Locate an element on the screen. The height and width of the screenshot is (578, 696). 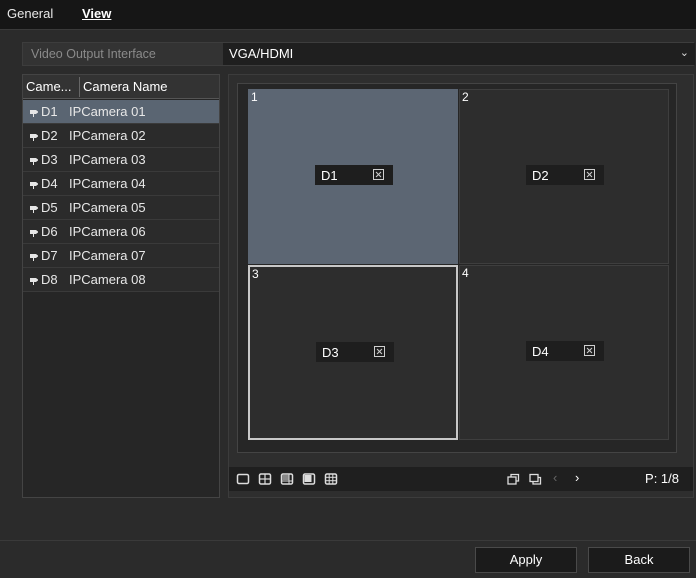
camera-row: D3 IPCamera 03 is located at coordinates (121, 160).